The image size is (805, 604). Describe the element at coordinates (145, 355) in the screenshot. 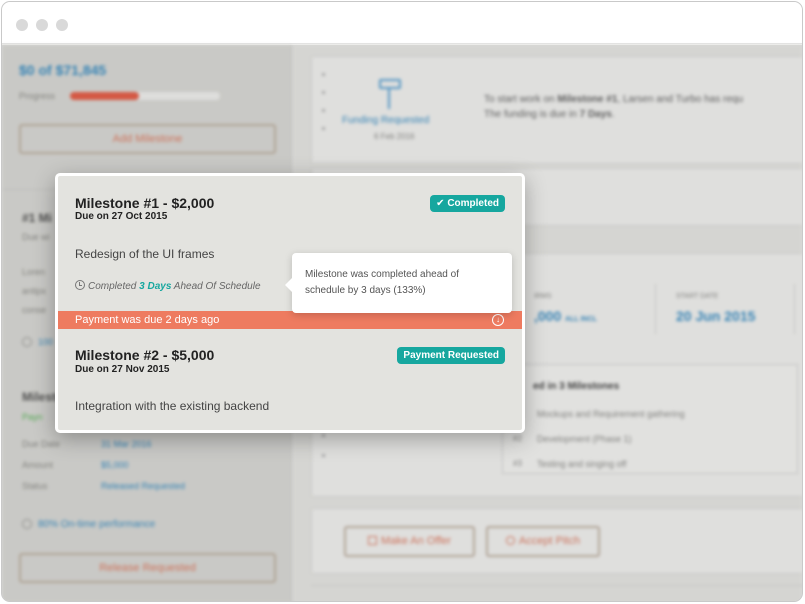

I see `milestone2-title: Milestone #2 - $5,000` at that location.